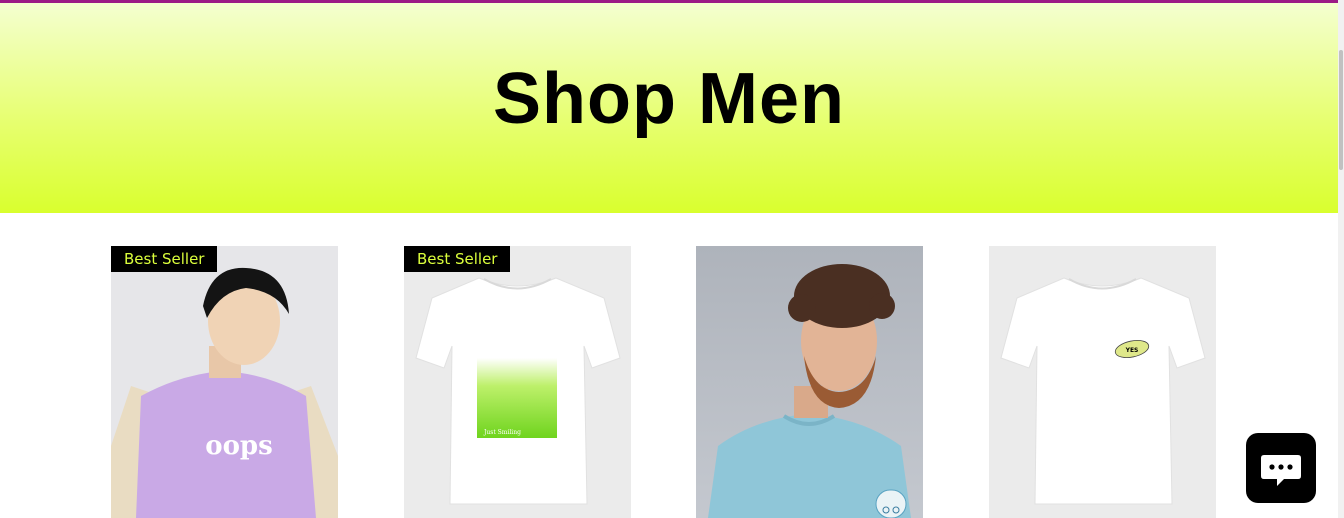 Image resolution: width=1344 pixels, height=518 pixels. I want to click on page-title: Shop Men, so click(669, 99).